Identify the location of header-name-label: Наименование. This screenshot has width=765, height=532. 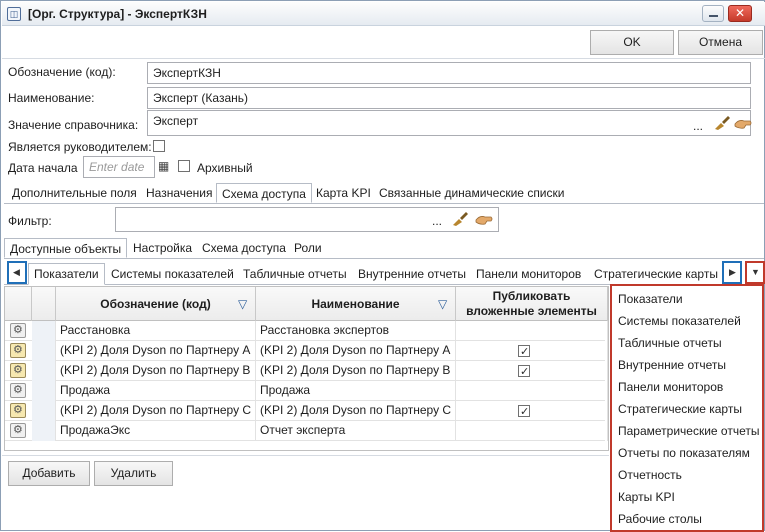
(355, 304).